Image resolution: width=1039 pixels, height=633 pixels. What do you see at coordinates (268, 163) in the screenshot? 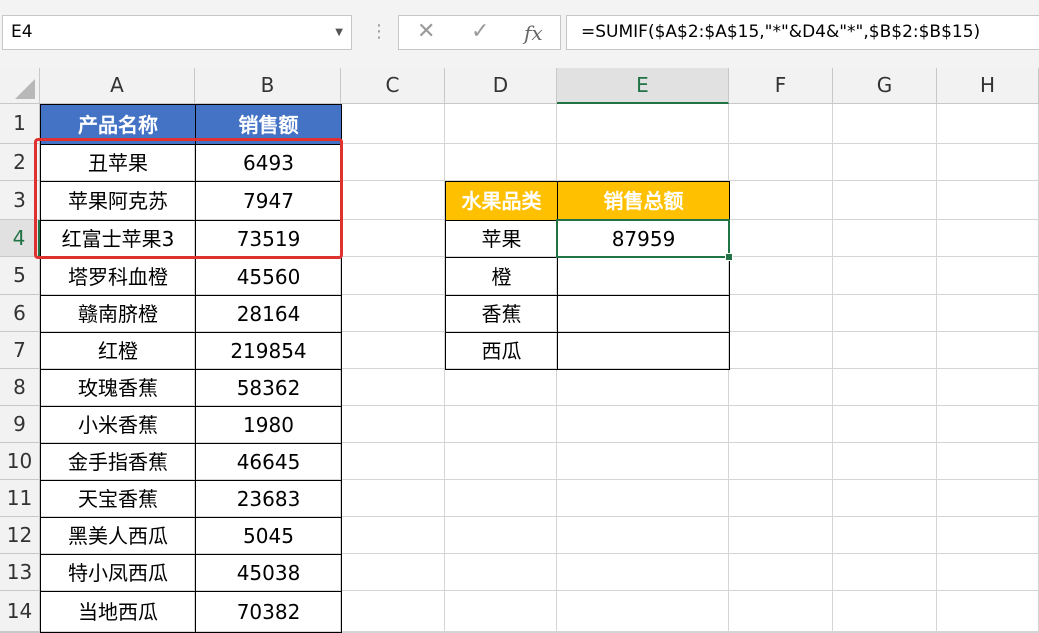
I see `sales-value-cell: 6493` at bounding box center [268, 163].